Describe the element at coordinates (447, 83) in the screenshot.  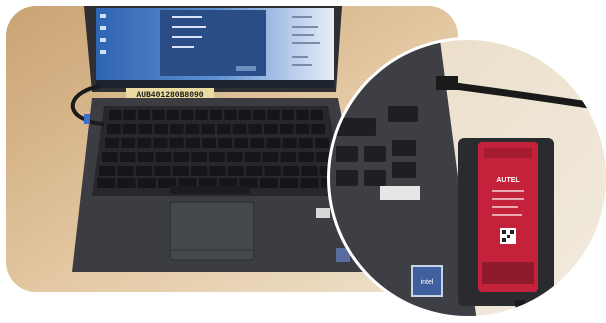
I see `usb-plug` at that location.